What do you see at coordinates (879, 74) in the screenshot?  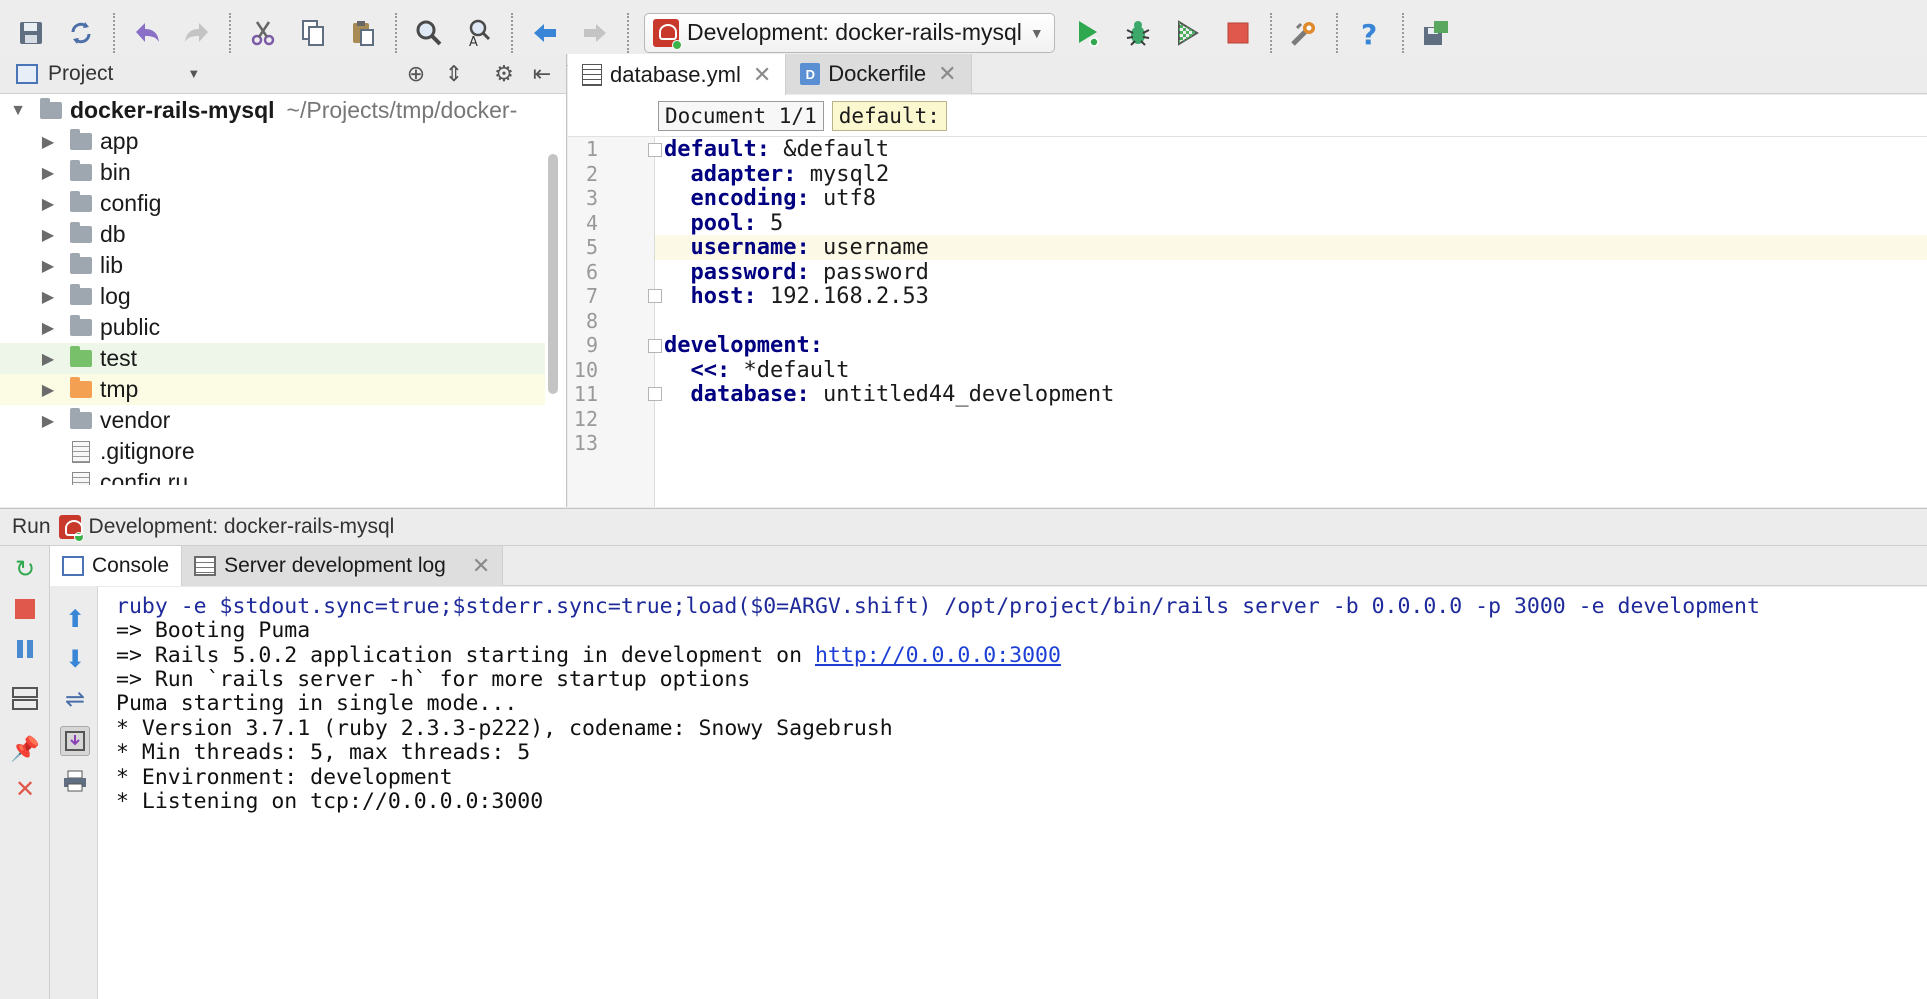 I see `tab-dockerfile: D Dockerfile ✕` at bounding box center [879, 74].